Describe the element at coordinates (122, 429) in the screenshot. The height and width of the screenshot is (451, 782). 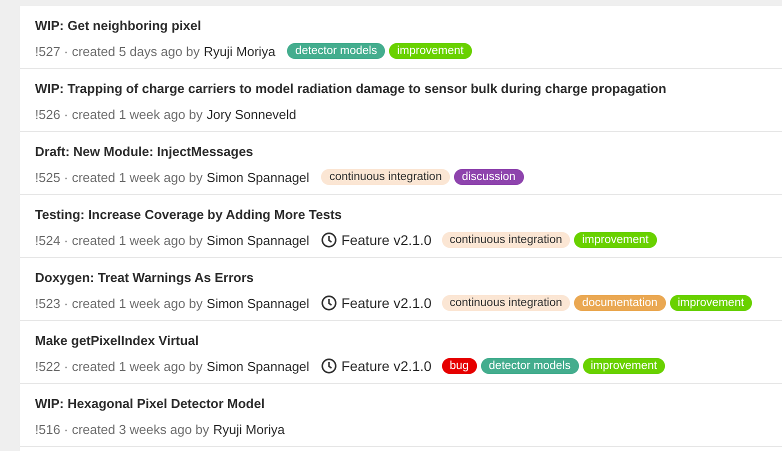
I see `merge-request-ref: !516 · created 3 weeks ago by` at that location.